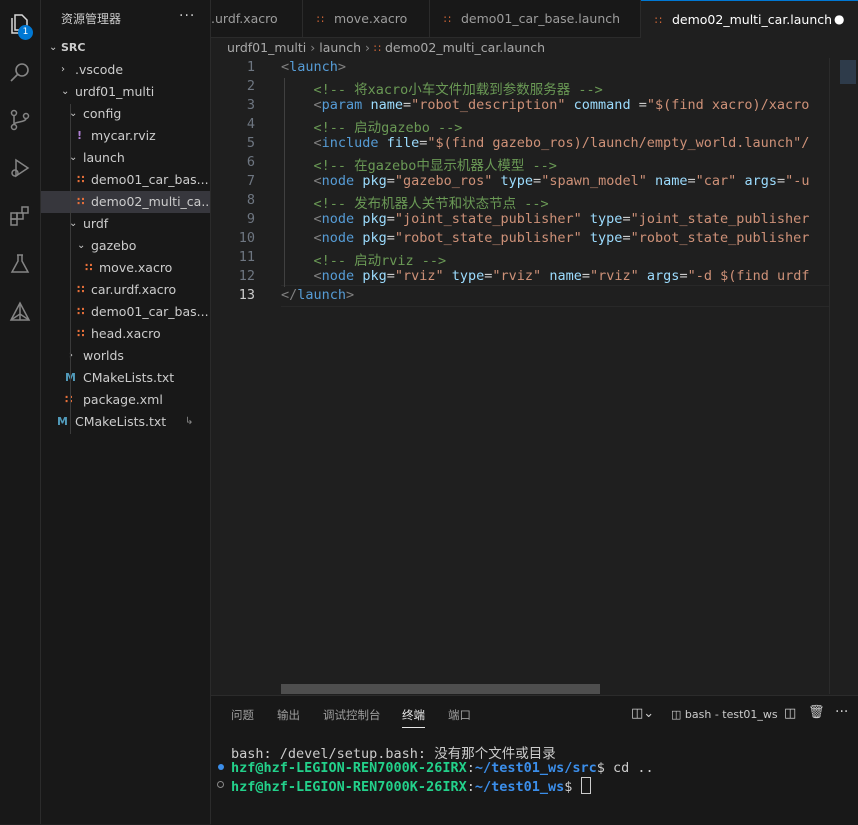  What do you see at coordinates (125, 334) in the screenshot?
I see `tree-item: ∷ head.xacro` at bounding box center [125, 334].